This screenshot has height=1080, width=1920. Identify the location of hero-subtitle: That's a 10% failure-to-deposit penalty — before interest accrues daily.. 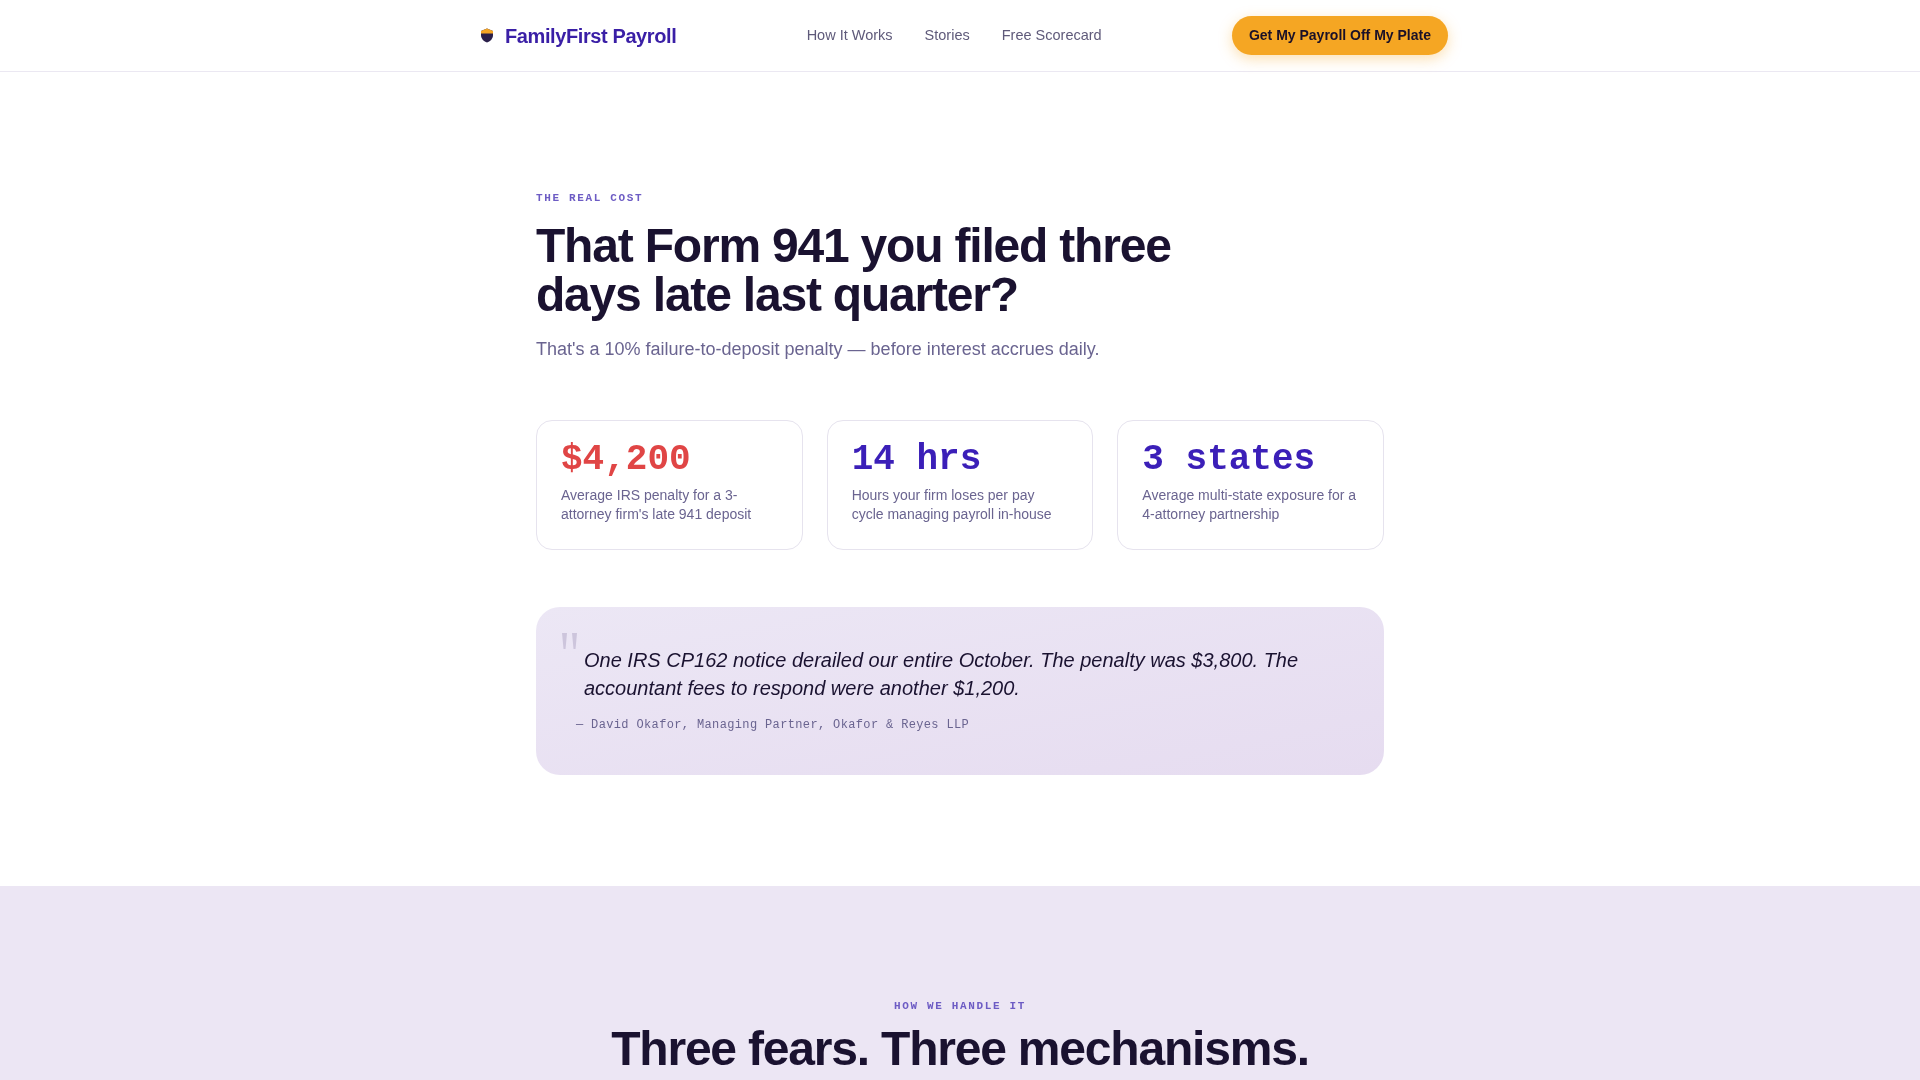
(818, 349).